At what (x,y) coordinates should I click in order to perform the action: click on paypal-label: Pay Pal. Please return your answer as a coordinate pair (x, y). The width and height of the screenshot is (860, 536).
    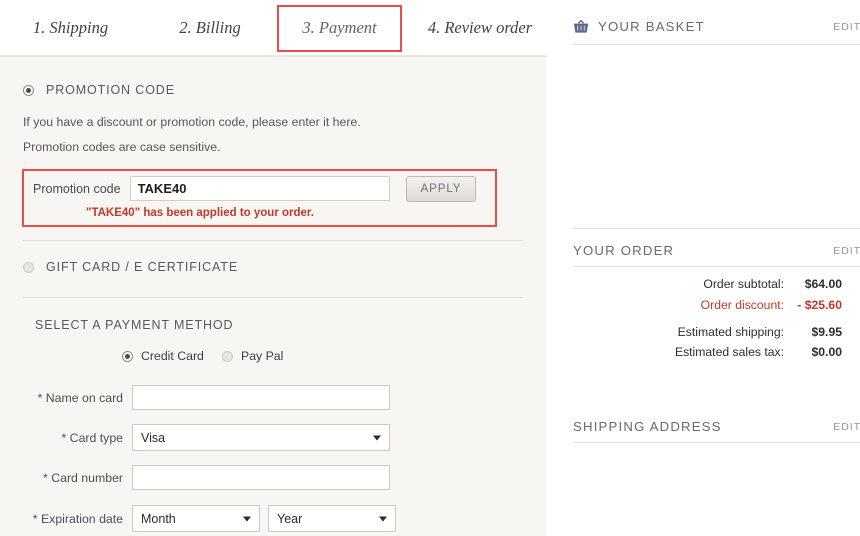
    Looking at the image, I should click on (262, 356).